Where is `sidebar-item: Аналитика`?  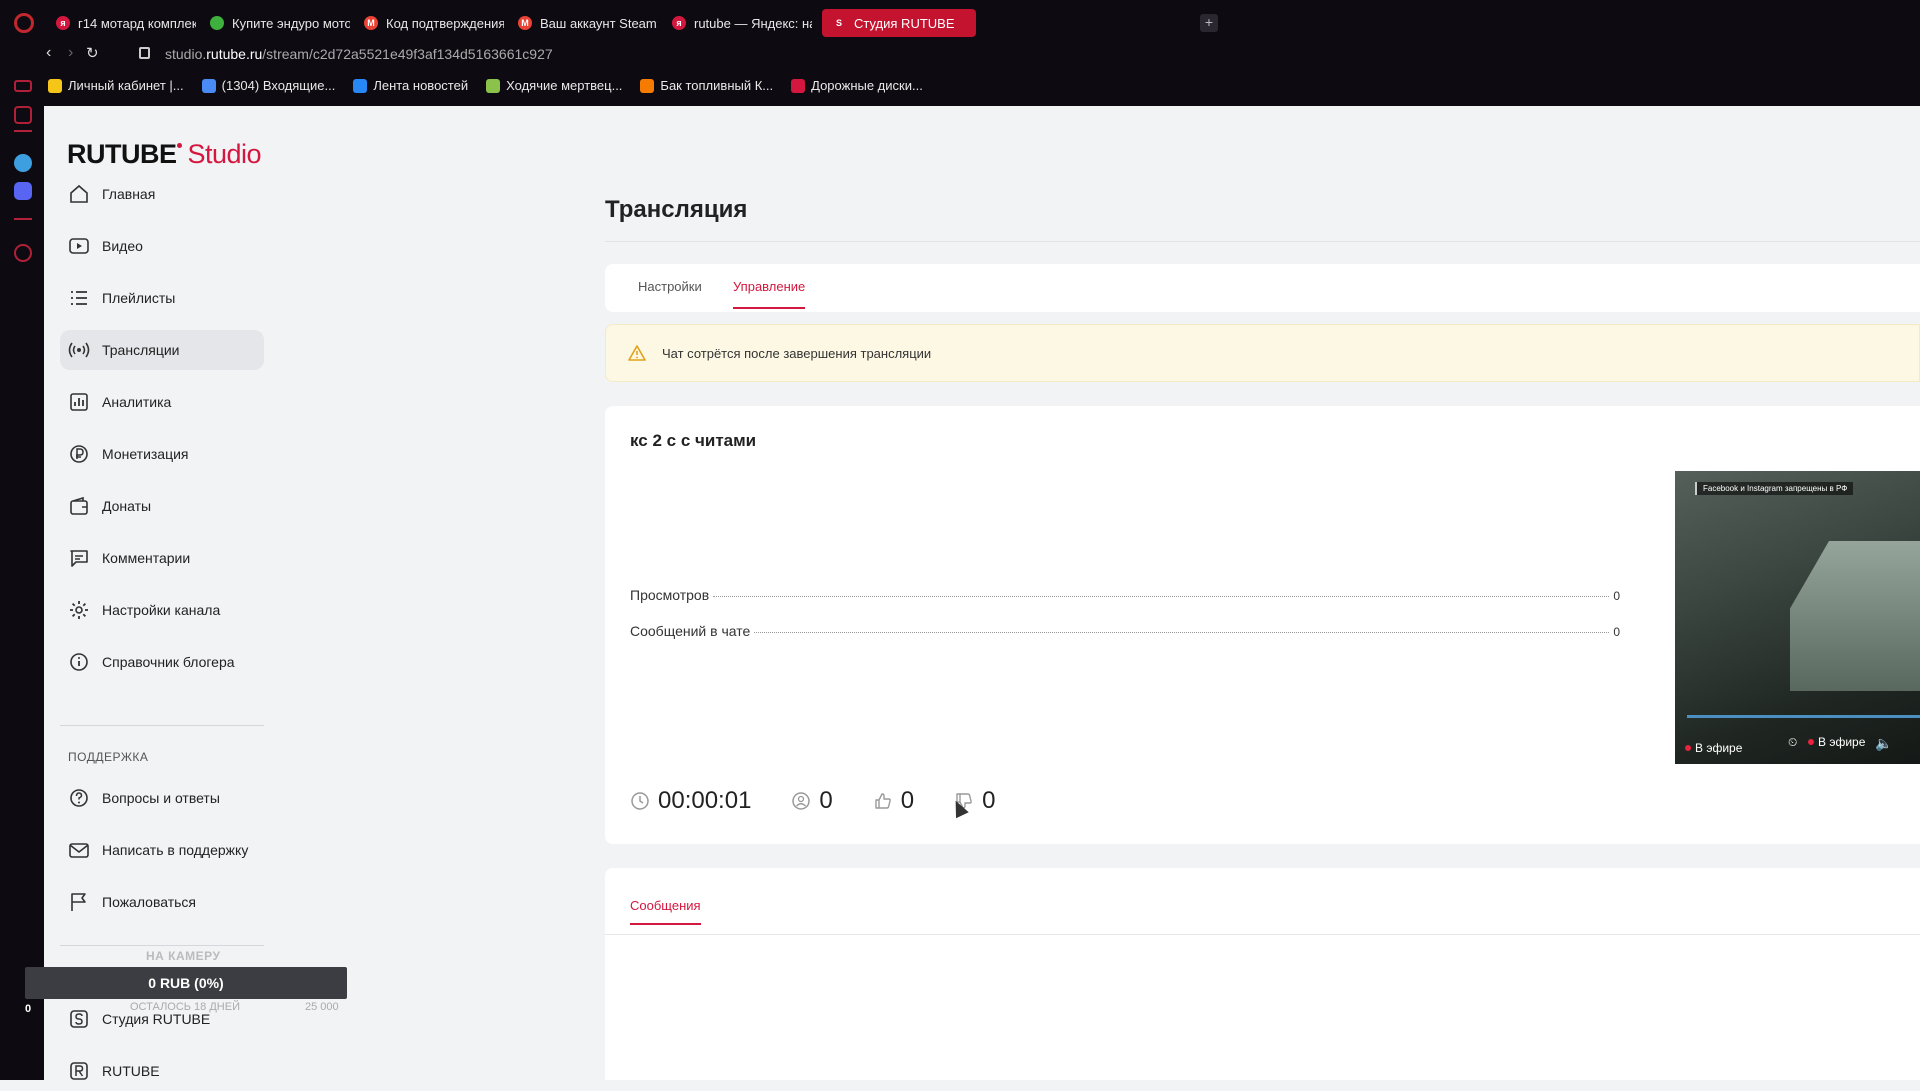
sidebar-item: Аналитика is located at coordinates (162, 402).